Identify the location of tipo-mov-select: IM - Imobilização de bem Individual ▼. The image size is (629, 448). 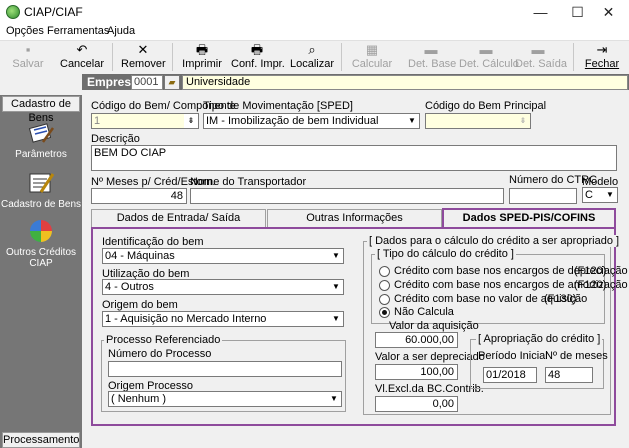
(311, 121).